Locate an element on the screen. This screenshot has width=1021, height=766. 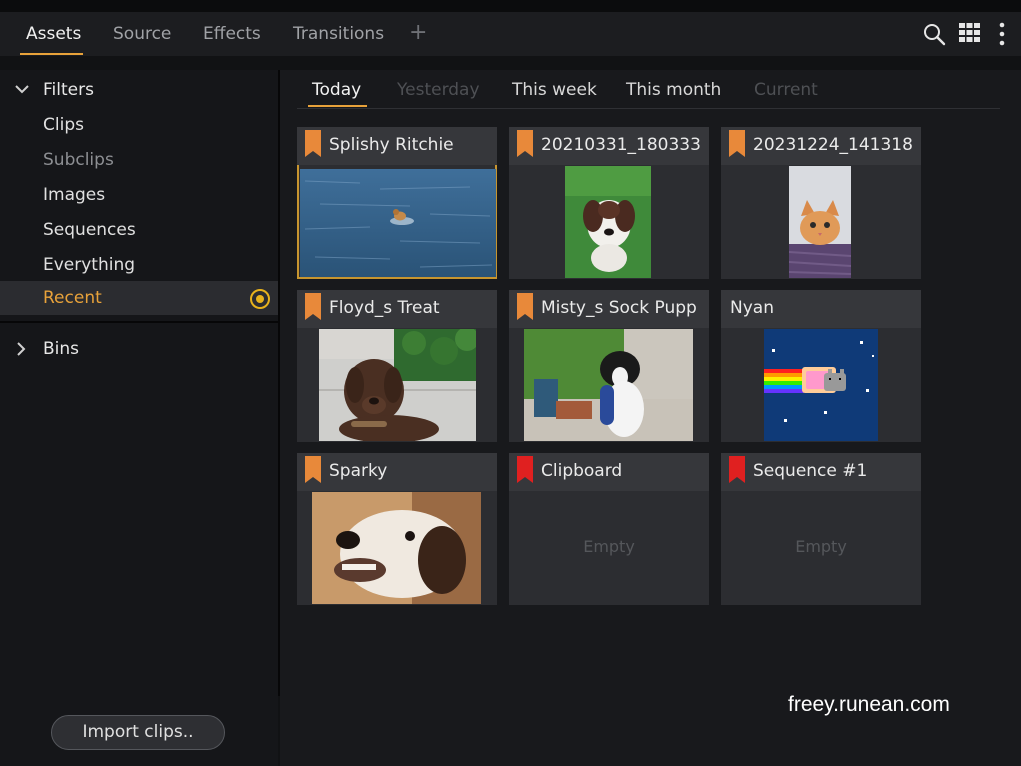
card-title: Misty_s Sock Pupp is located at coordinates (619, 308).